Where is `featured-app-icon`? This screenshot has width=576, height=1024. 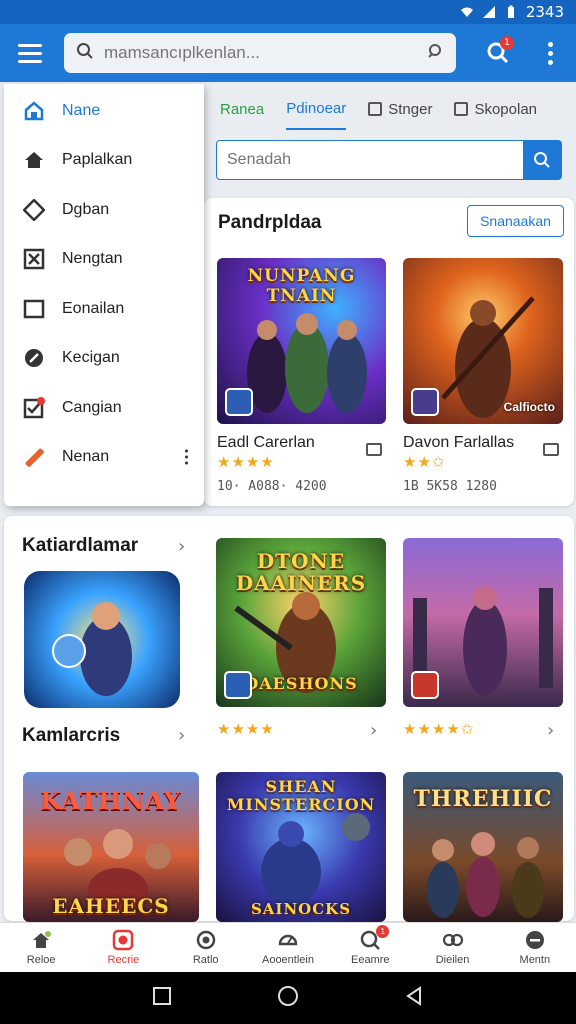 featured-app-icon is located at coordinates (102, 639).